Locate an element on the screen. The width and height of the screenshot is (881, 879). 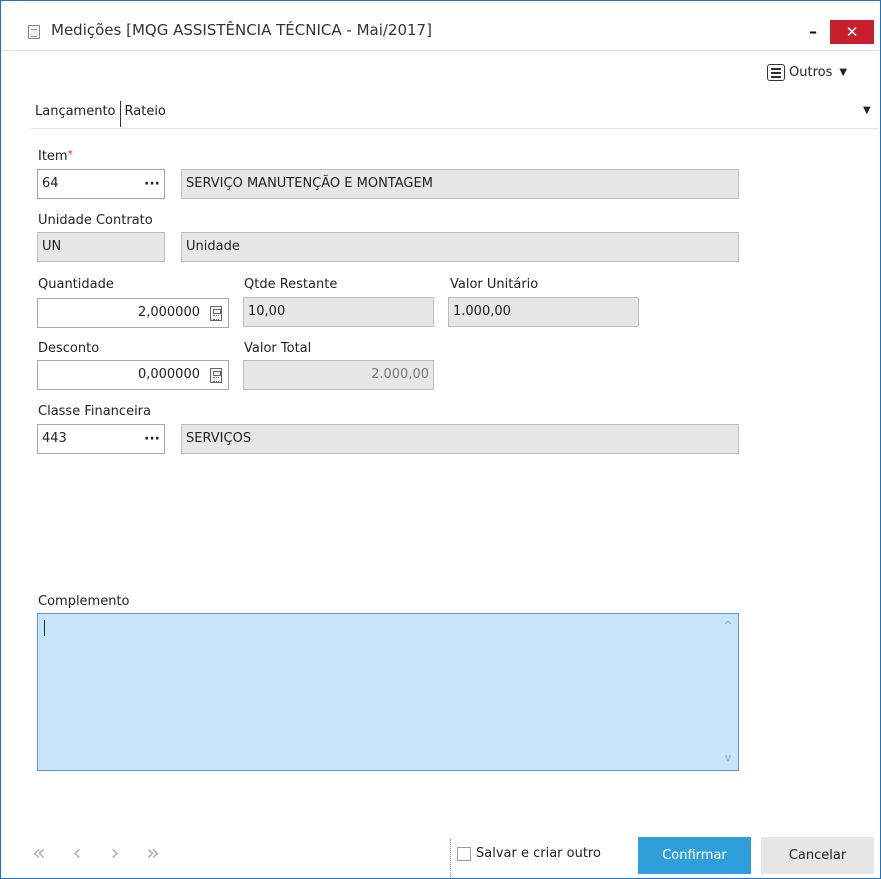
required-mark: * is located at coordinates (70, 154).